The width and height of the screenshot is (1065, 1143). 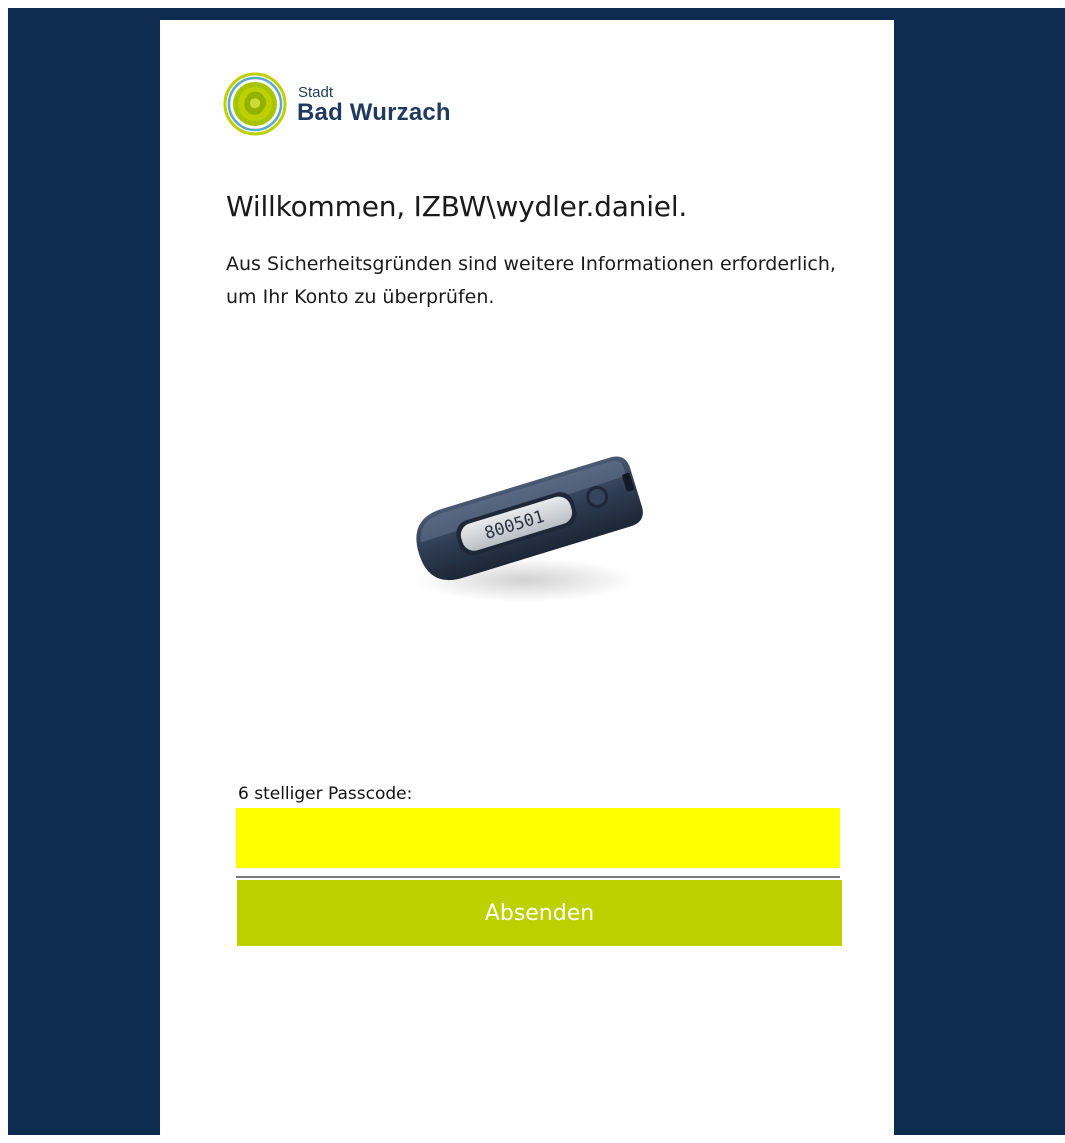 I want to click on separator-line, so click(x=538, y=877).